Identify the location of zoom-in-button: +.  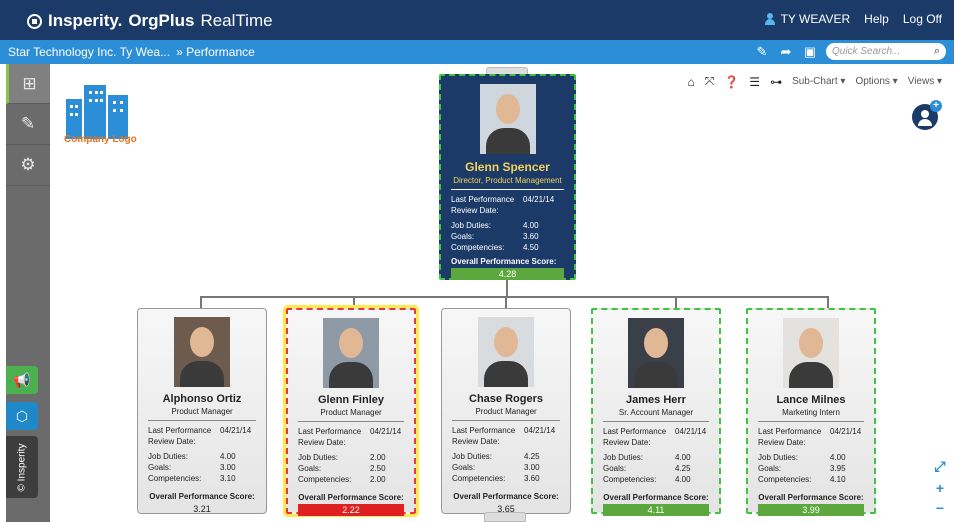
(940, 488).